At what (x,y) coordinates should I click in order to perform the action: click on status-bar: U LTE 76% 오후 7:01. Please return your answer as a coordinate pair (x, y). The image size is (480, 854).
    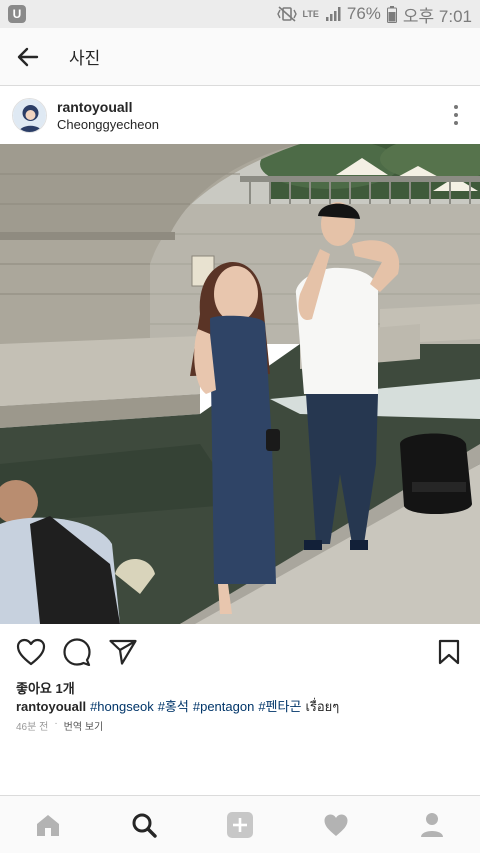
    Looking at the image, I should click on (240, 14).